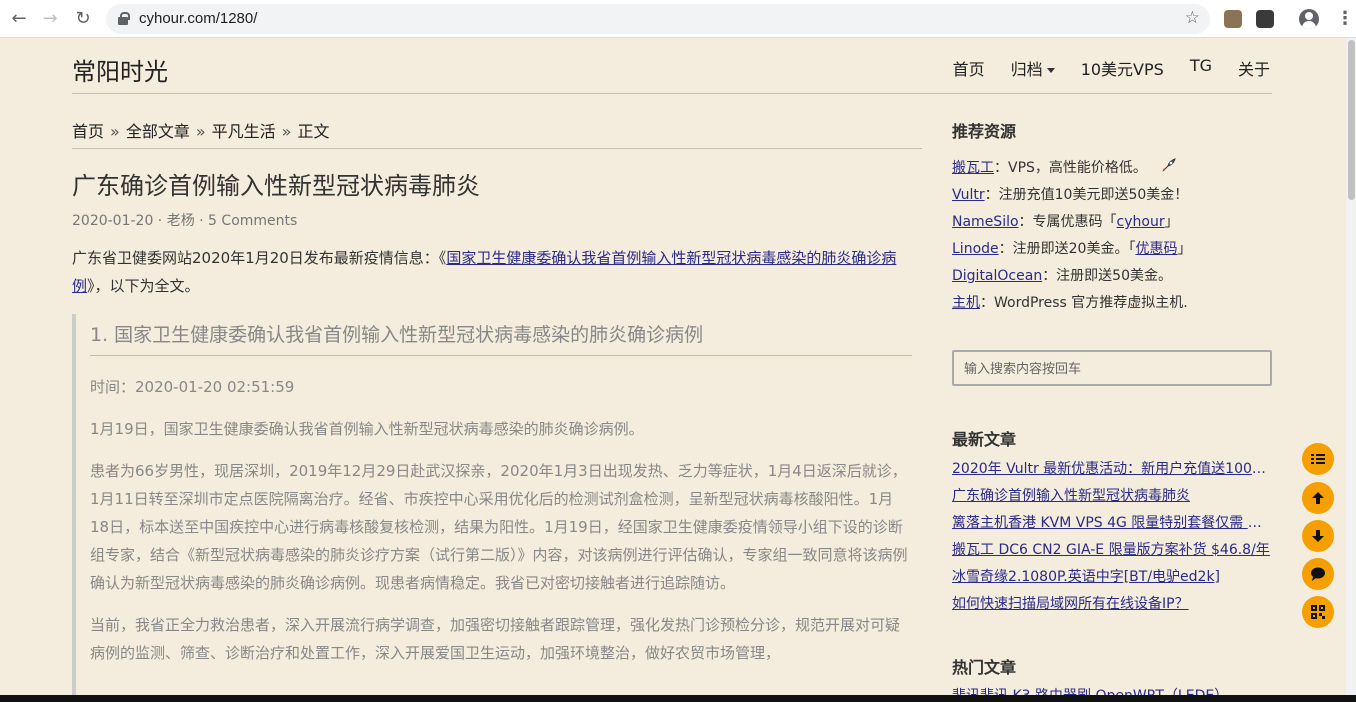 The height and width of the screenshot is (702, 1356). I want to click on browser-toolbar: ← → ↻ cyhour.com/1280/ ☆ ⋮, so click(678, 19).